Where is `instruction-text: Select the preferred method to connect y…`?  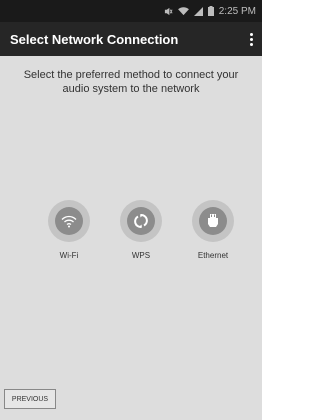 instruction-text: Select the preferred method to connect y… is located at coordinates (131, 82).